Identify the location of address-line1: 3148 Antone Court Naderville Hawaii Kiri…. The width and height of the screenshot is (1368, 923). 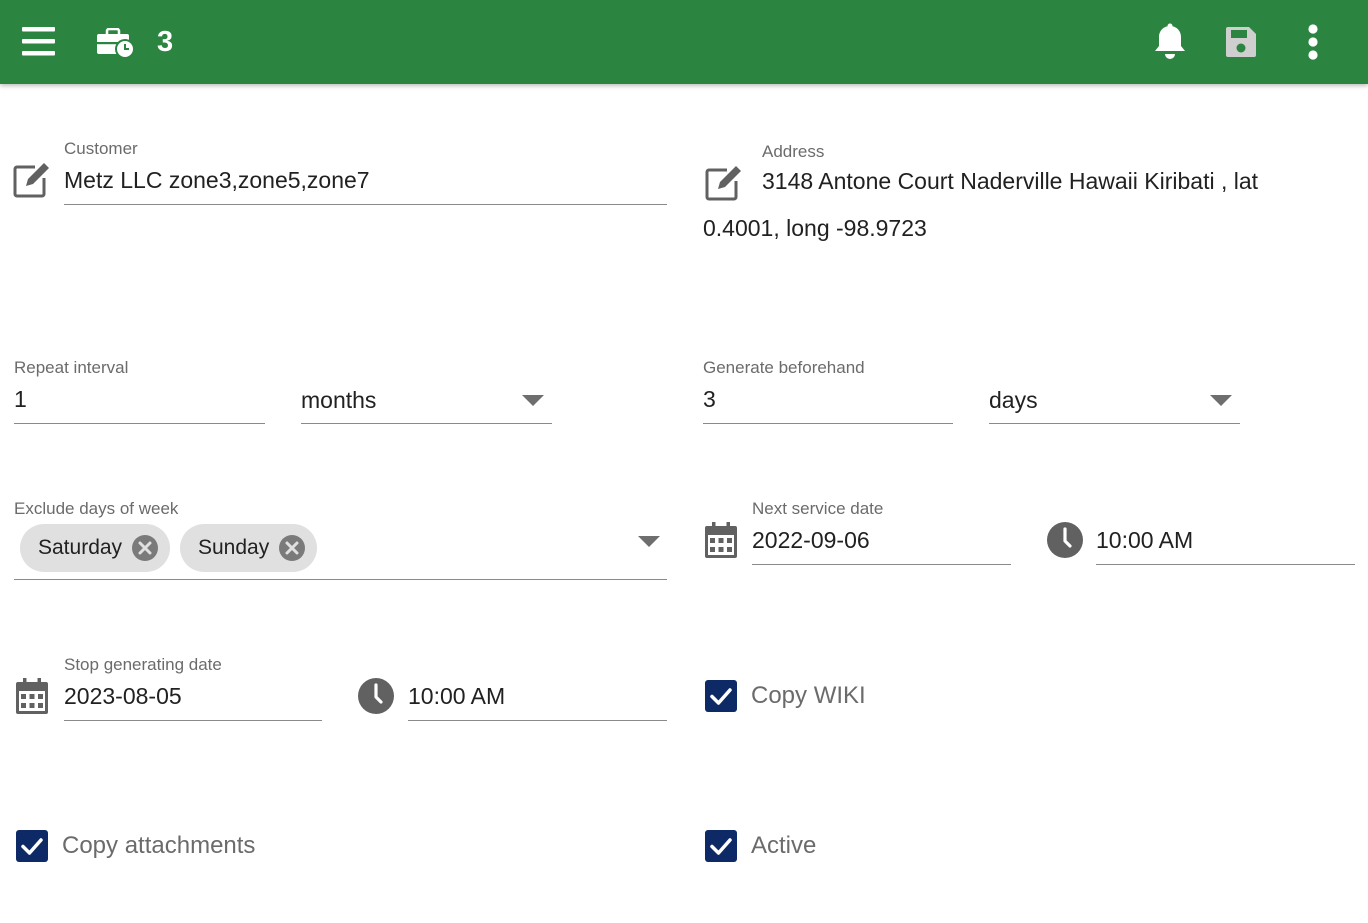
(1010, 181).